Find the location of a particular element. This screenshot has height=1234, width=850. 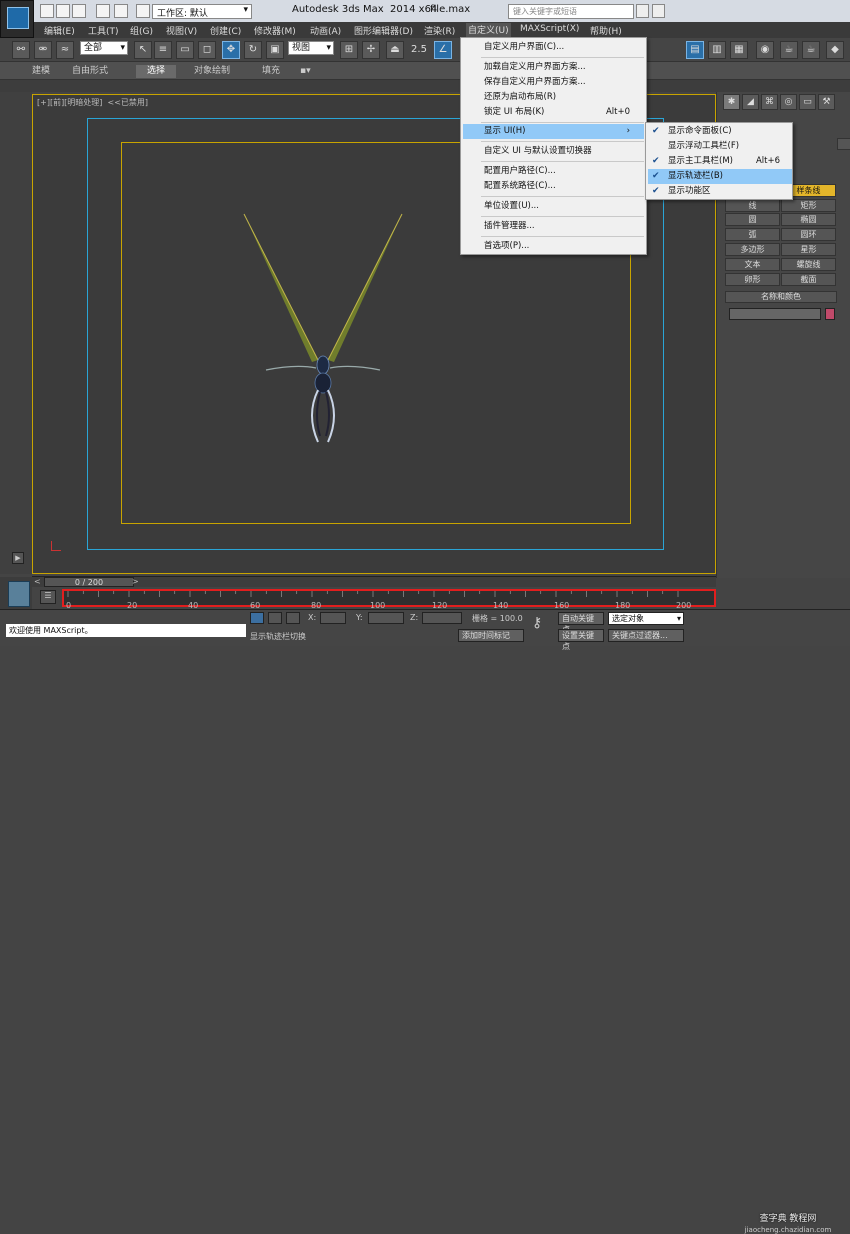

tab-object-paint: 对象绘制 is located at coordinates (212, 71).